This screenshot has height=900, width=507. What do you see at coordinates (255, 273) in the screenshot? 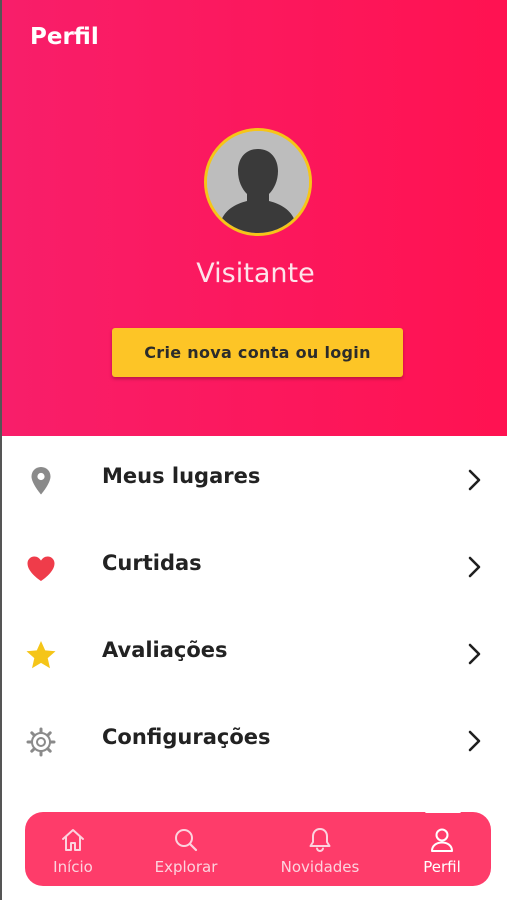
I see `user-name: Visitante` at bounding box center [255, 273].